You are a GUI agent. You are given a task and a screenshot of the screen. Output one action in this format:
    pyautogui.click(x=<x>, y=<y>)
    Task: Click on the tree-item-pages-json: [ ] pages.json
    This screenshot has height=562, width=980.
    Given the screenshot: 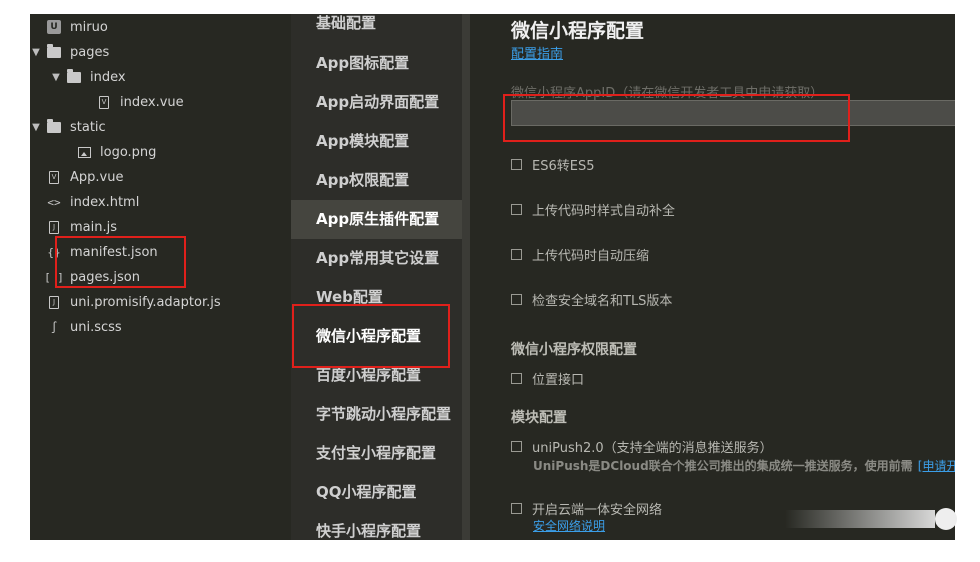 What is the action you would take?
    pyautogui.click(x=160, y=277)
    